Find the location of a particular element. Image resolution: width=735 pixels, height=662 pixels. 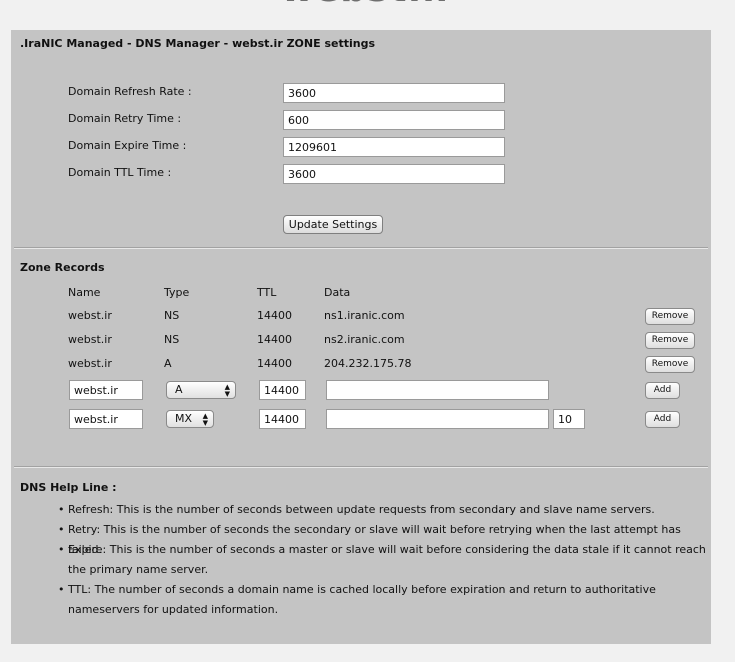

record-data: ns1.iranic.com is located at coordinates (364, 315).